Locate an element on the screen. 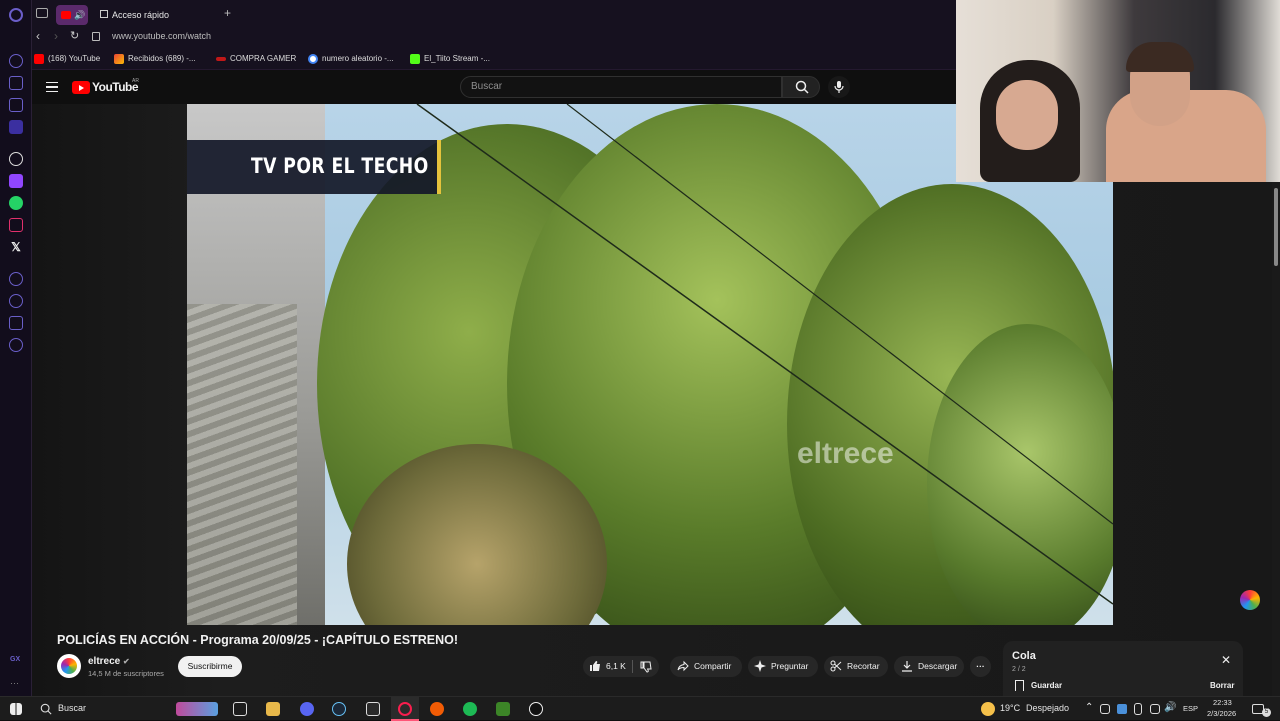 The width and height of the screenshot is (1280, 721). download-button: Descargar is located at coordinates (929, 666).